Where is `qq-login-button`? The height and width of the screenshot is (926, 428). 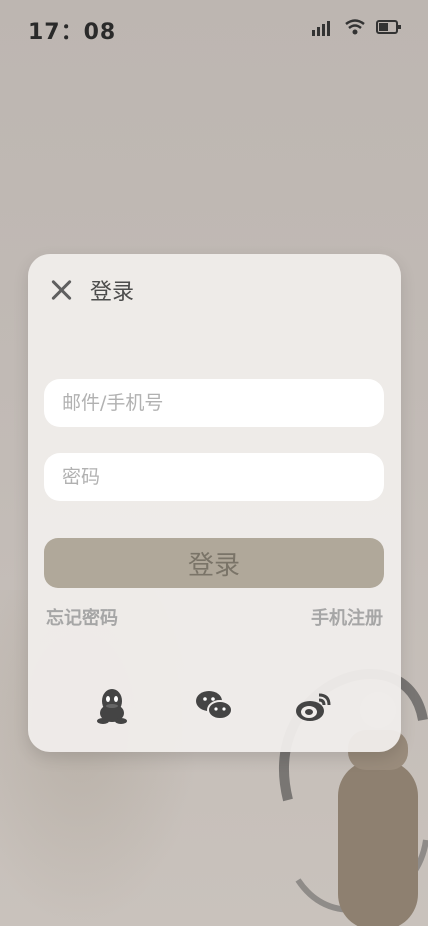 qq-login-button is located at coordinates (112, 706).